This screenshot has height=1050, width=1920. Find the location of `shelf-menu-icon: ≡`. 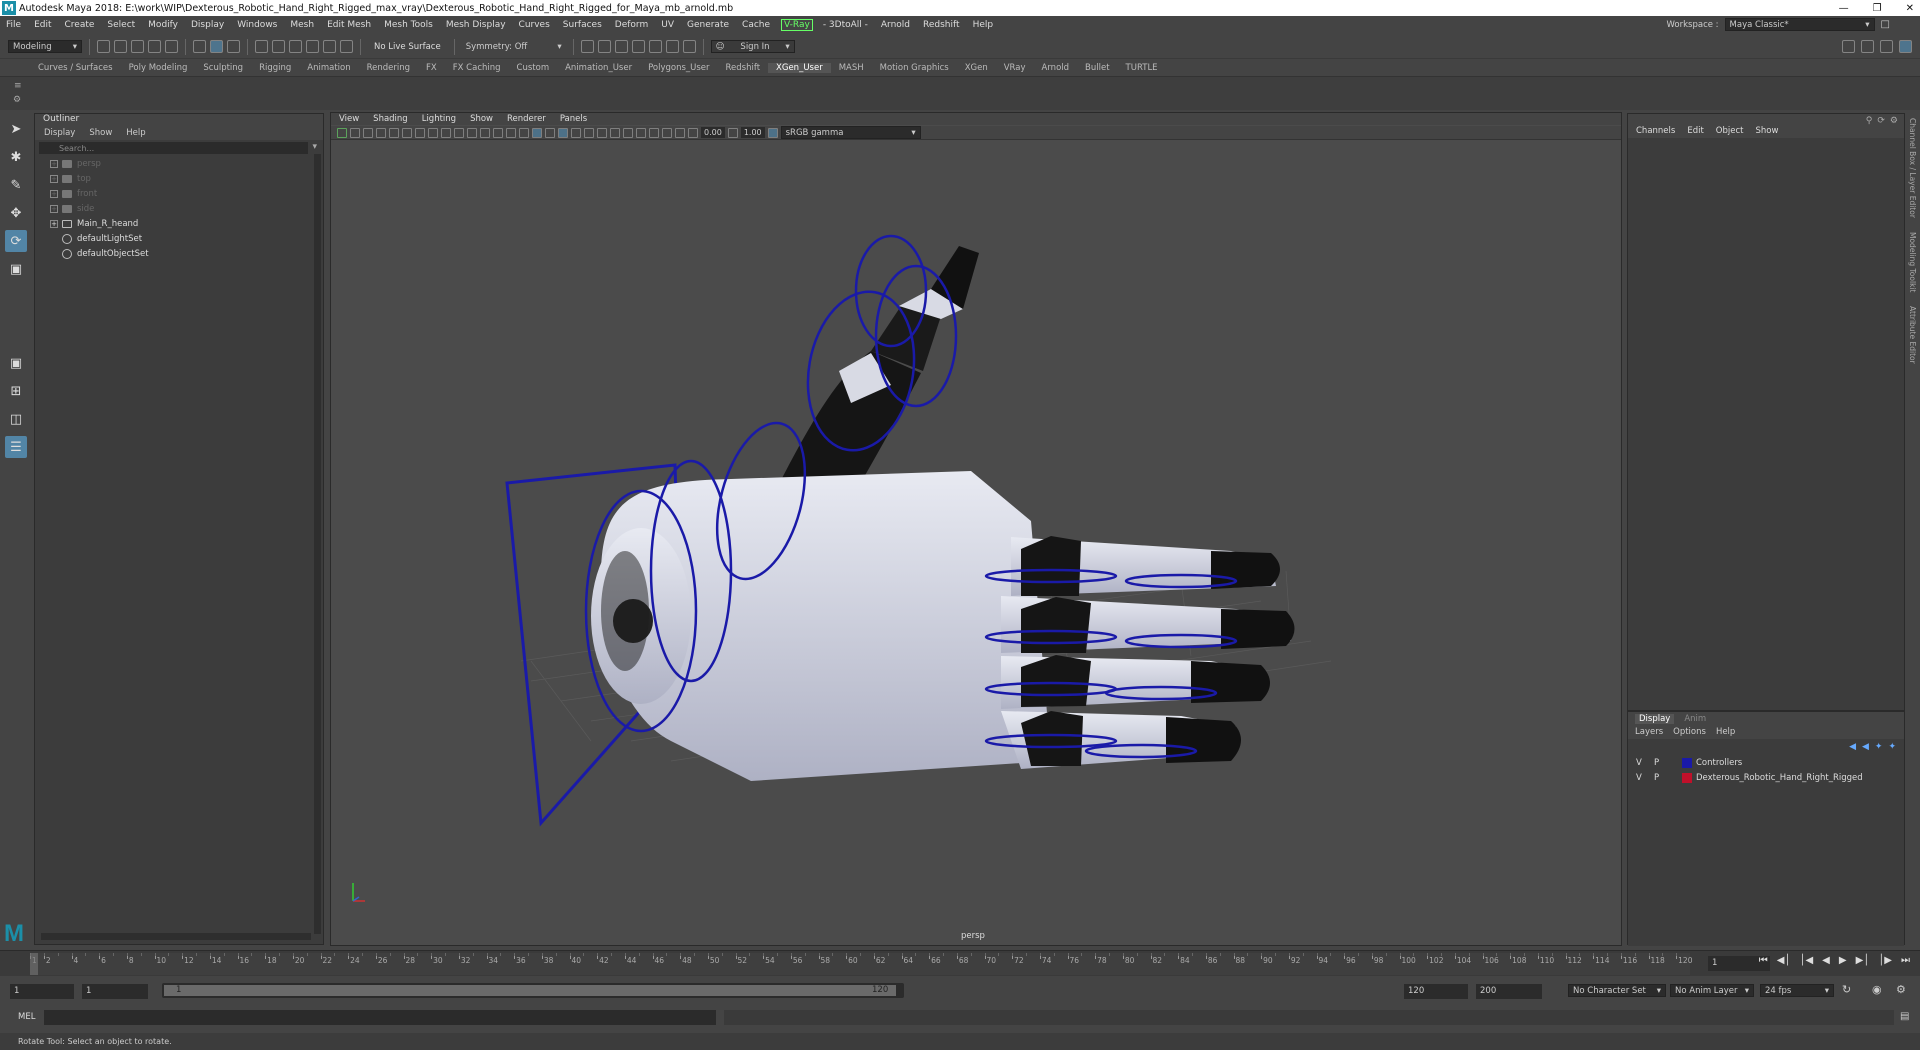

shelf-menu-icon: ≡ is located at coordinates (18, 86).